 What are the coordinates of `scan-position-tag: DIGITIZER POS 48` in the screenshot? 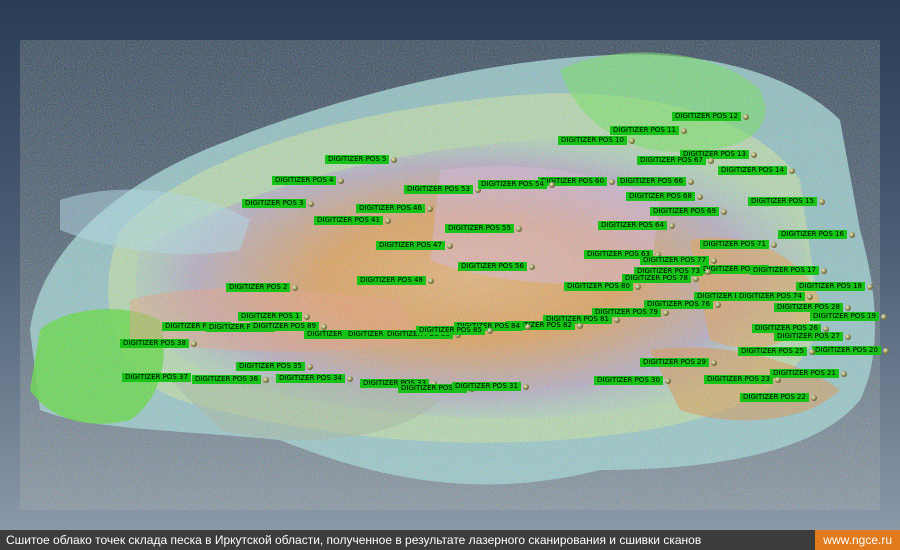 It's located at (395, 280).